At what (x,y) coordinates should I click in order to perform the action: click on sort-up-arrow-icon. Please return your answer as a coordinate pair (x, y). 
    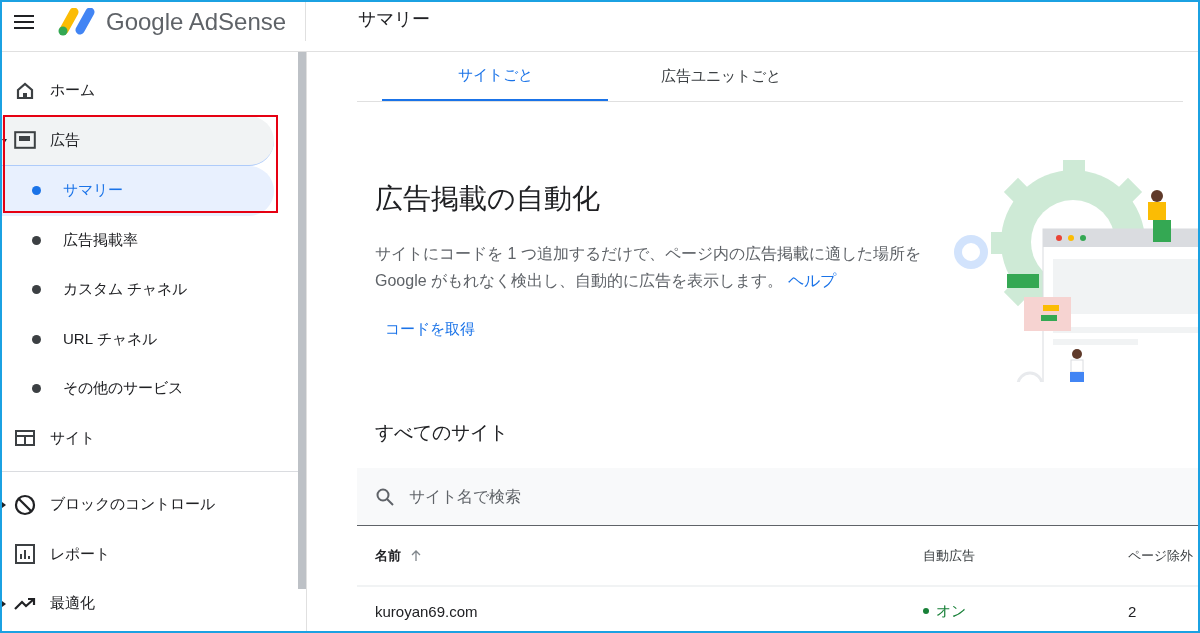
    Looking at the image, I should click on (416, 555).